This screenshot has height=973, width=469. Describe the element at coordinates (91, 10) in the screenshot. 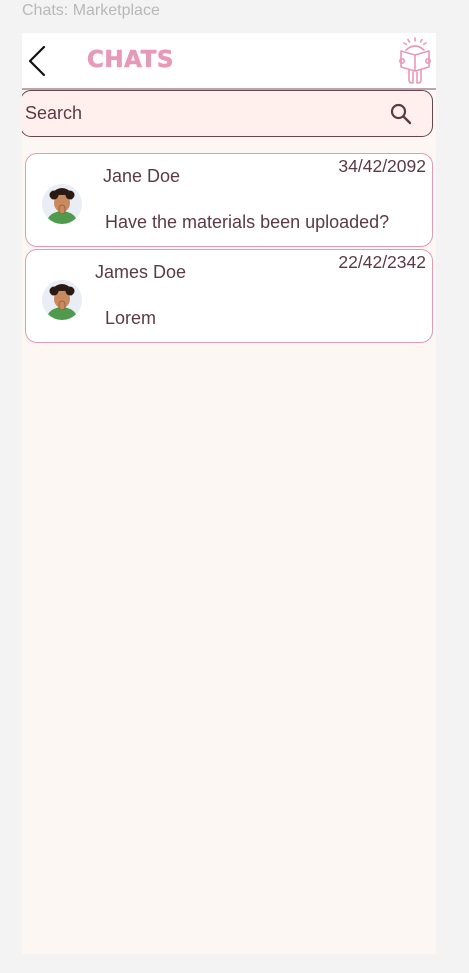

I see `frame-label: Chats: Marketplace` at that location.